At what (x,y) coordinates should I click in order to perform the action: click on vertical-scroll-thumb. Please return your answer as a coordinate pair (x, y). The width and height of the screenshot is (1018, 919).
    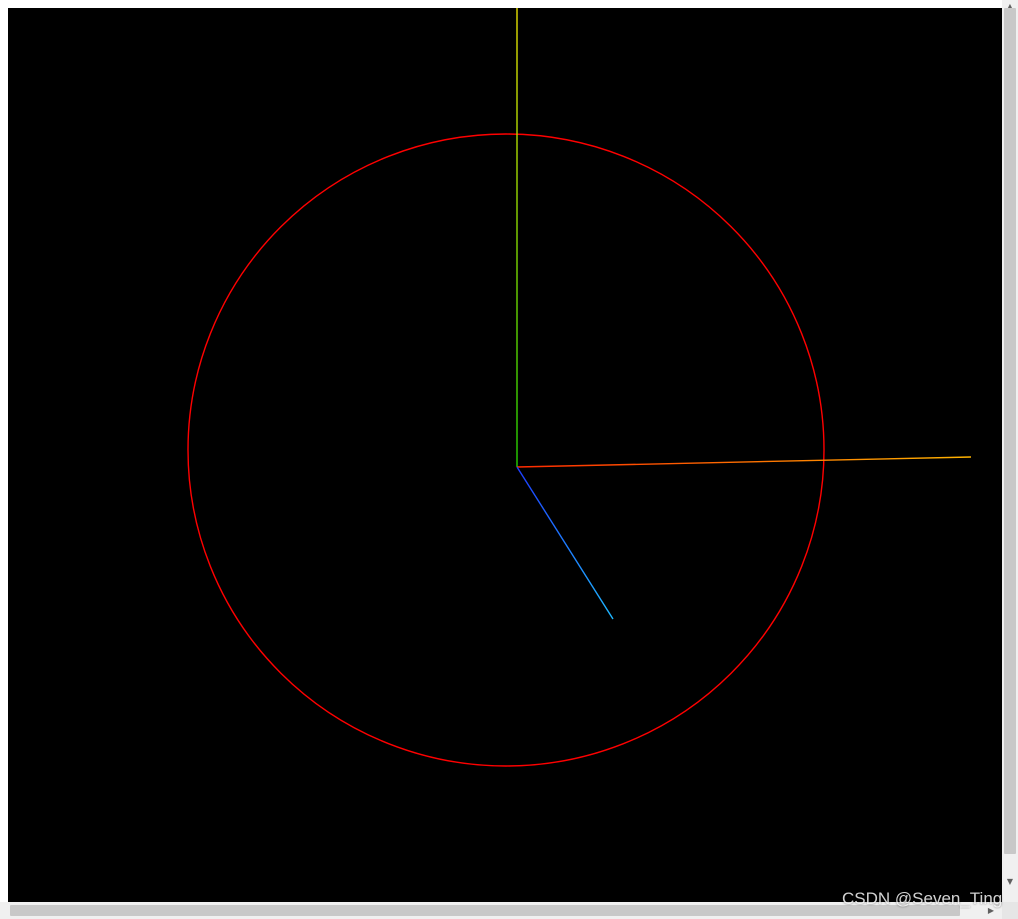
    Looking at the image, I should click on (1010, 431).